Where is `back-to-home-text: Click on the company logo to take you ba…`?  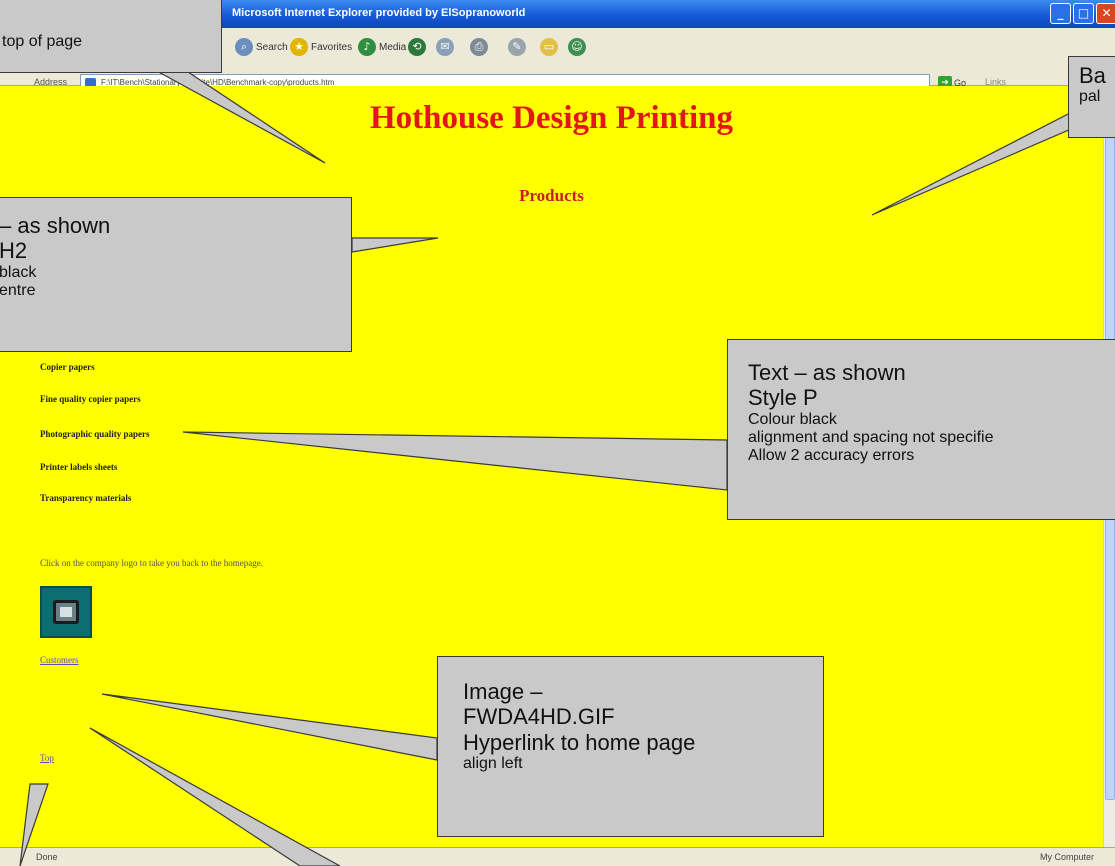 back-to-home-text: Click on the company logo to take you ba… is located at coordinates (151, 563).